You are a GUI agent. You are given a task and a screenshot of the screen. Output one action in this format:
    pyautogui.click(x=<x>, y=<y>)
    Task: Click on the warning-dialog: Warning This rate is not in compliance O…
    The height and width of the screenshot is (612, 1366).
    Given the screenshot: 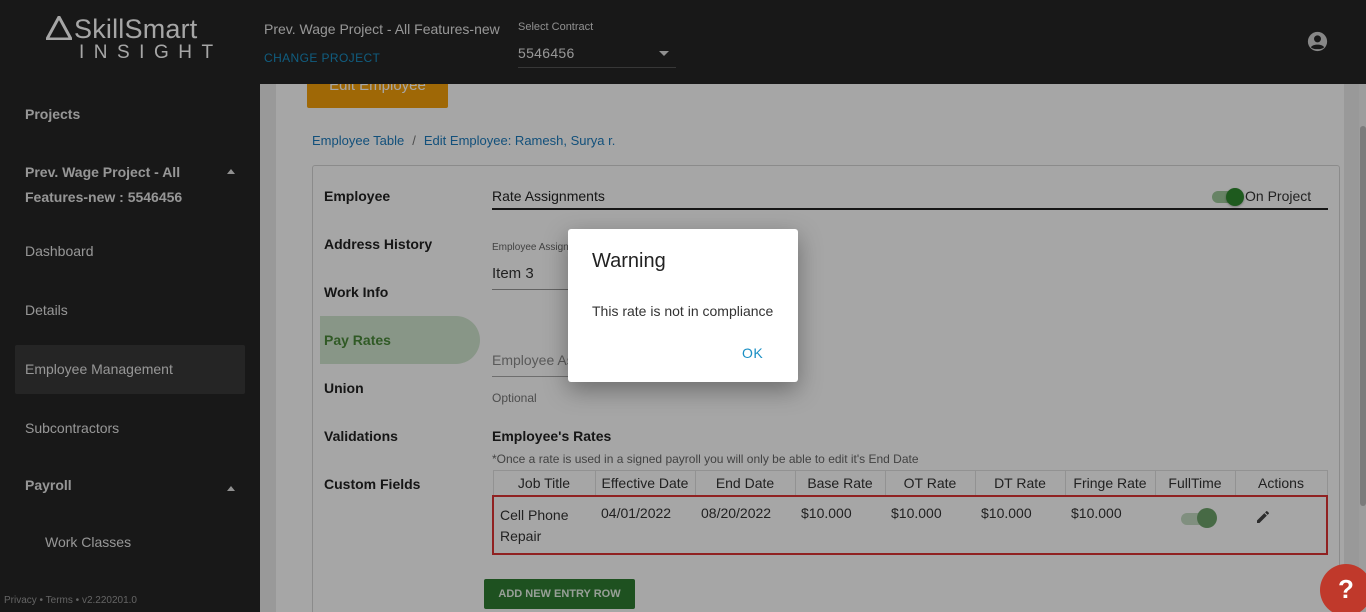 What is the action you would take?
    pyautogui.click(x=683, y=305)
    